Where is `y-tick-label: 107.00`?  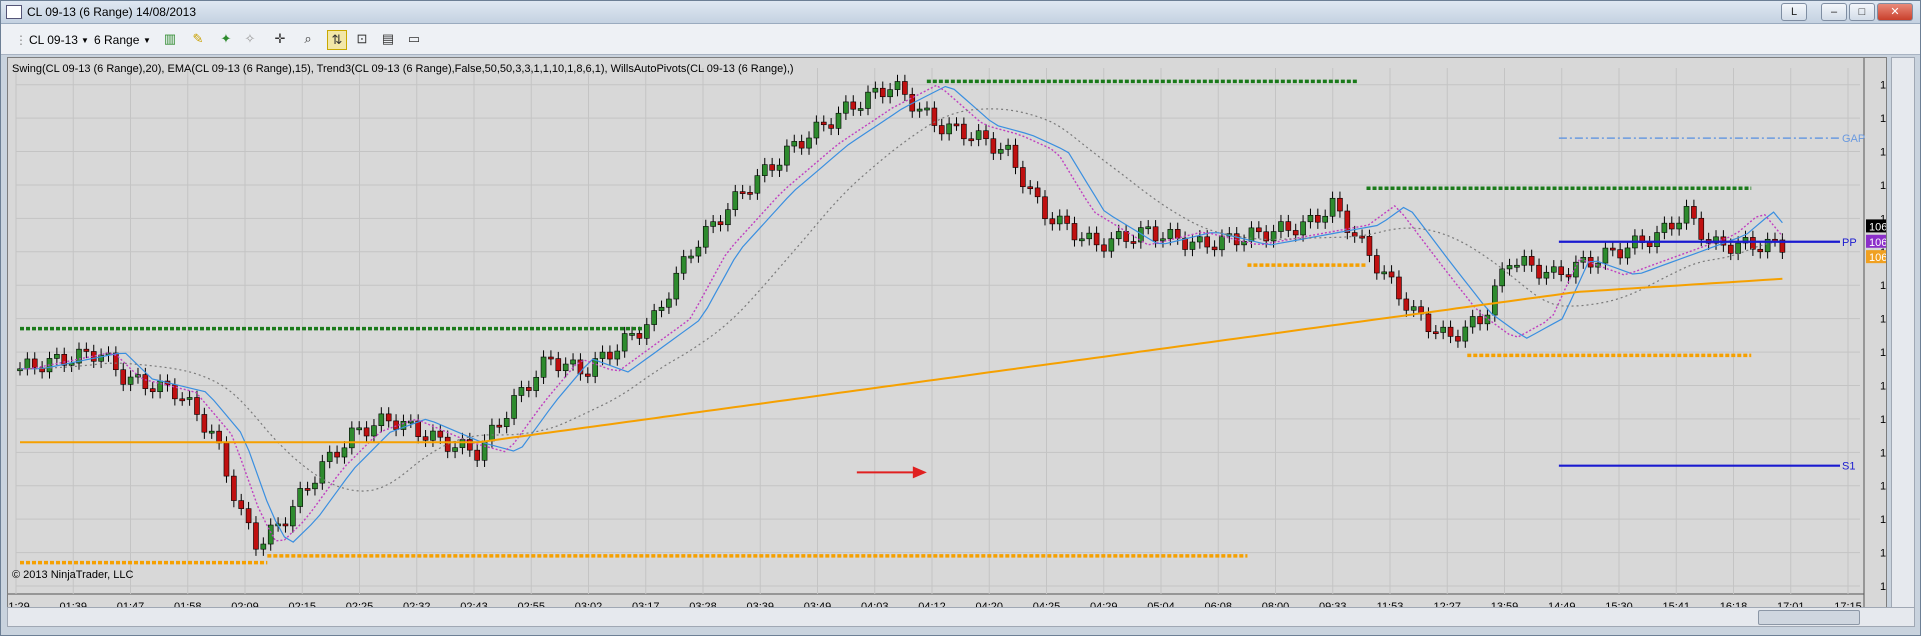
y-tick-label: 107.00 is located at coordinates (1883, 86).